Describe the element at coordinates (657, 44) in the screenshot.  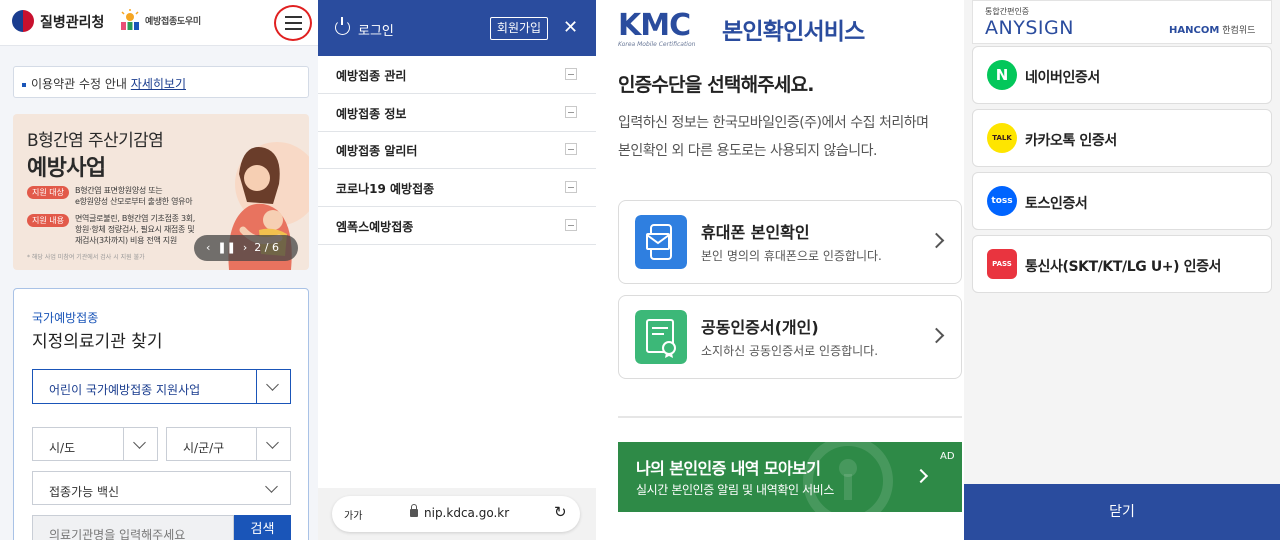
I see `kmc-logo-subtitle: Korea Mobile Certification` at that location.